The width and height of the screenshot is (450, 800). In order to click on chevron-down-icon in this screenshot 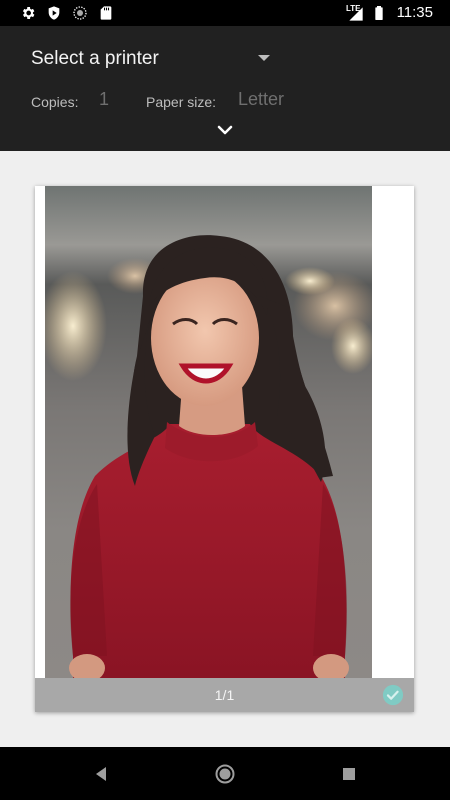, I will do `click(225, 130)`.